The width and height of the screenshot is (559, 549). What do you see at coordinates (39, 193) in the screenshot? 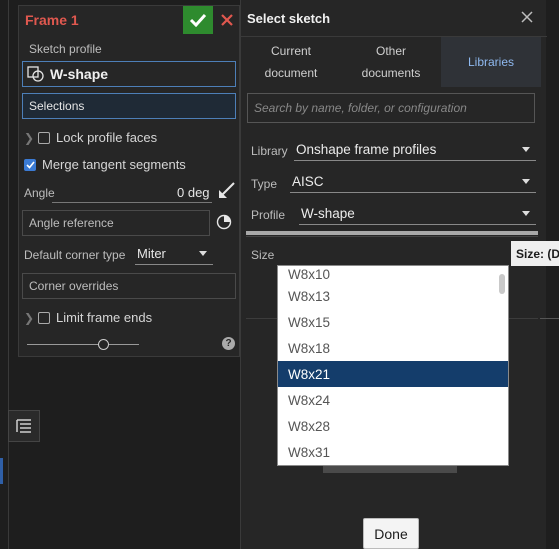
I see `angle-label: Angle` at bounding box center [39, 193].